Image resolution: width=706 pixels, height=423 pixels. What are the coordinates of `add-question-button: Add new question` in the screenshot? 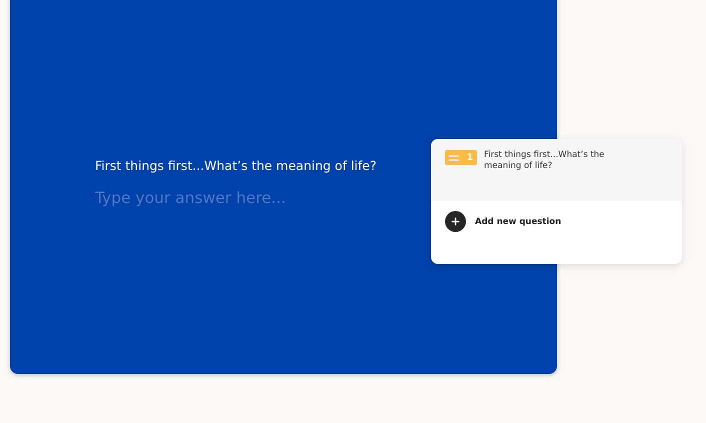 It's located at (503, 221).